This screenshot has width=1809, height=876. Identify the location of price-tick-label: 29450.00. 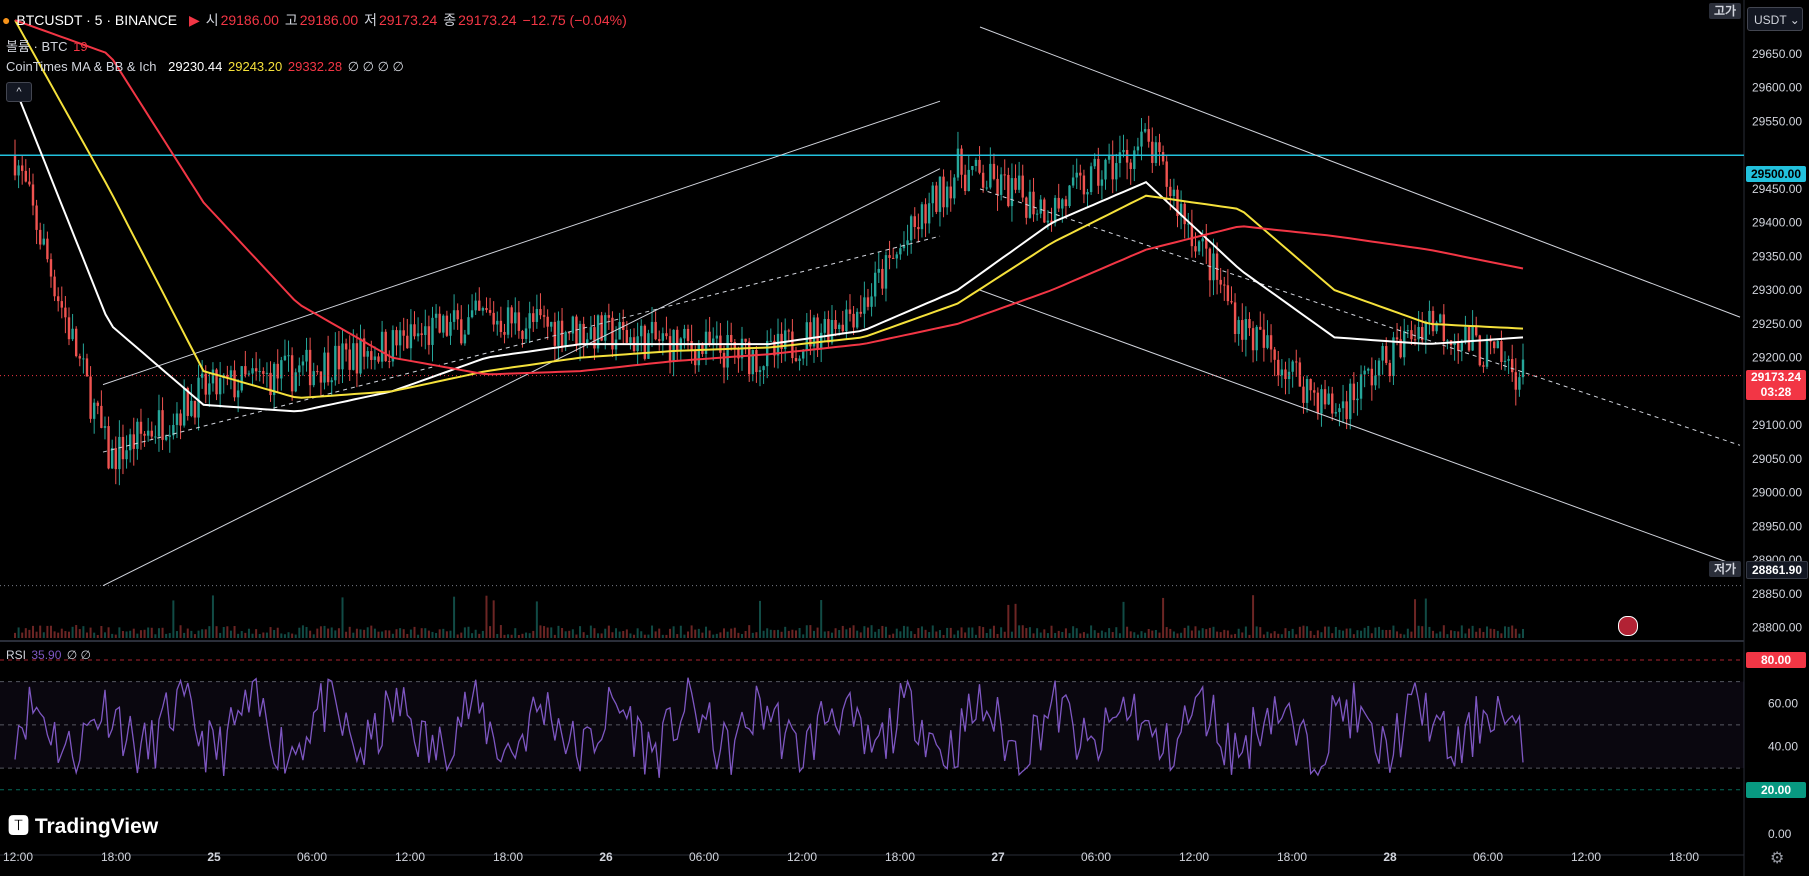
(1777, 189).